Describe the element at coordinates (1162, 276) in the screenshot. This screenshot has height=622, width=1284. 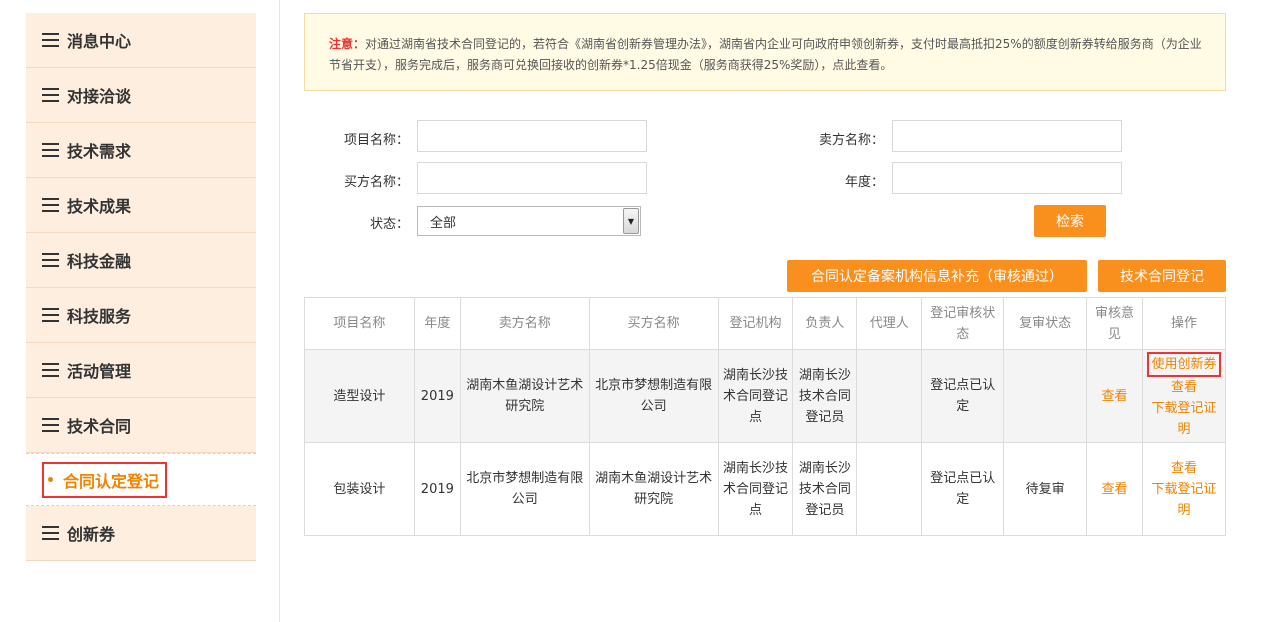
I see `contract-register-button: 技术合同登记` at that location.